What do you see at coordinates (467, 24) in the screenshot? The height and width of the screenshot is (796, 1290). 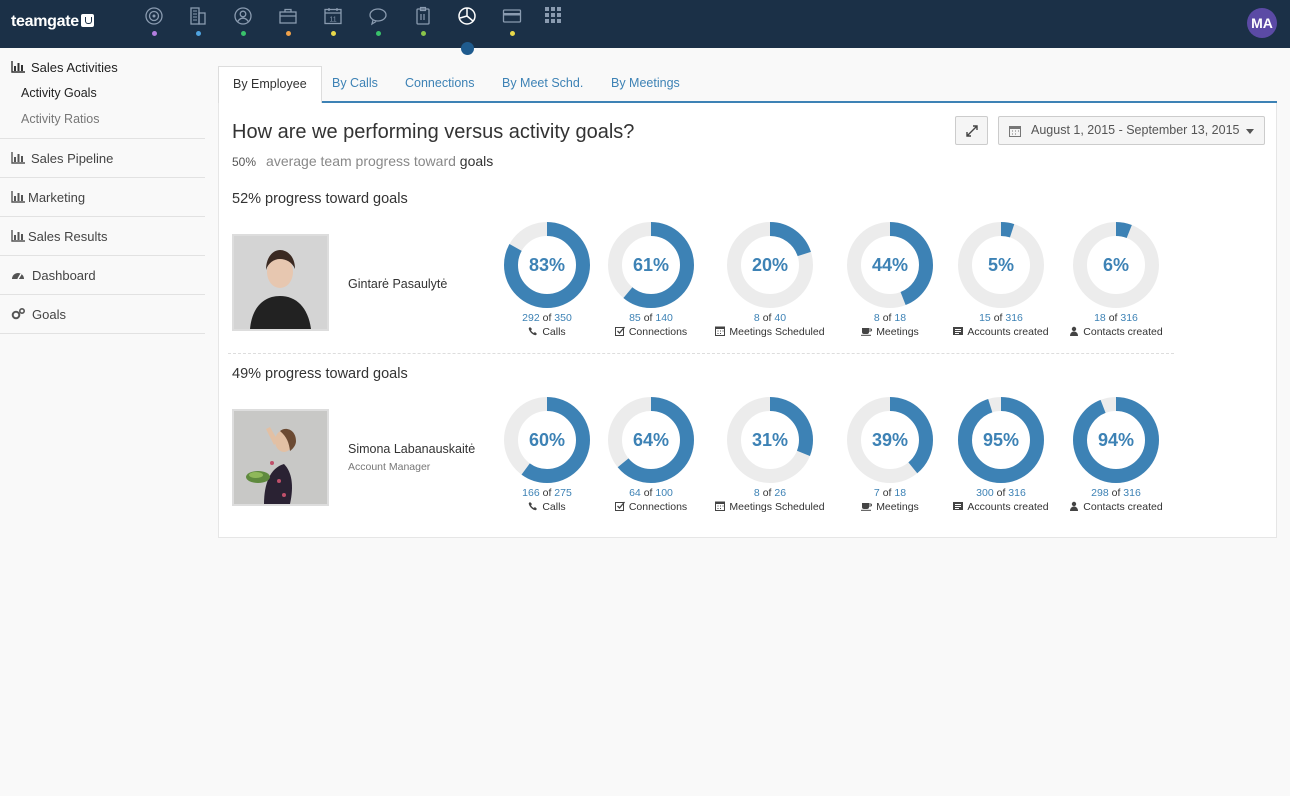 I see `nav-pie-chart-icon` at bounding box center [467, 24].